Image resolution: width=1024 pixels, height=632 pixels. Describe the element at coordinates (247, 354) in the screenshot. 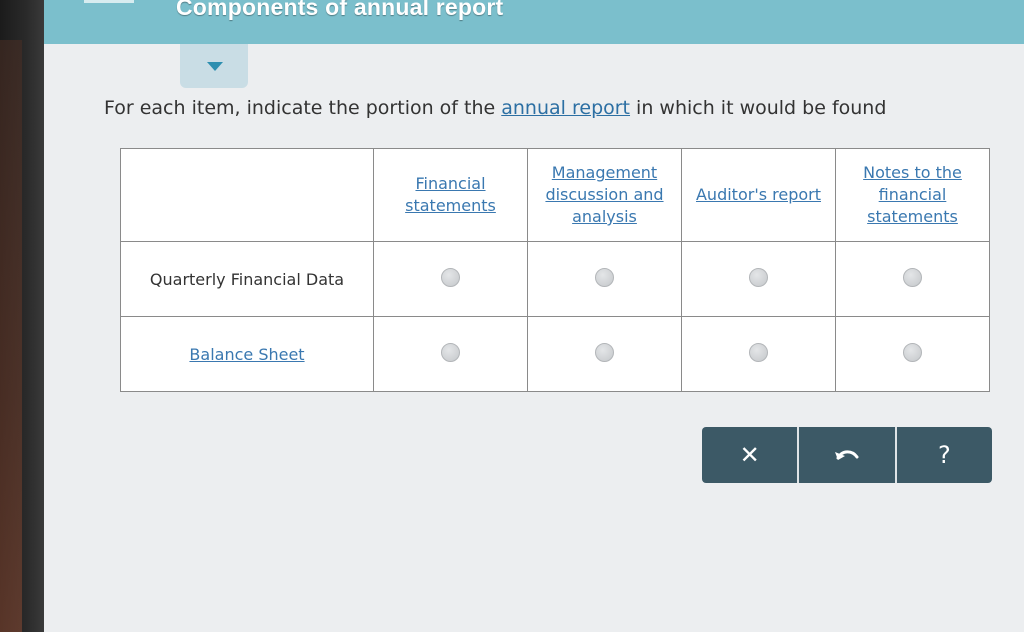

I see `row-label-balance-sheet: Balance Sheet` at that location.